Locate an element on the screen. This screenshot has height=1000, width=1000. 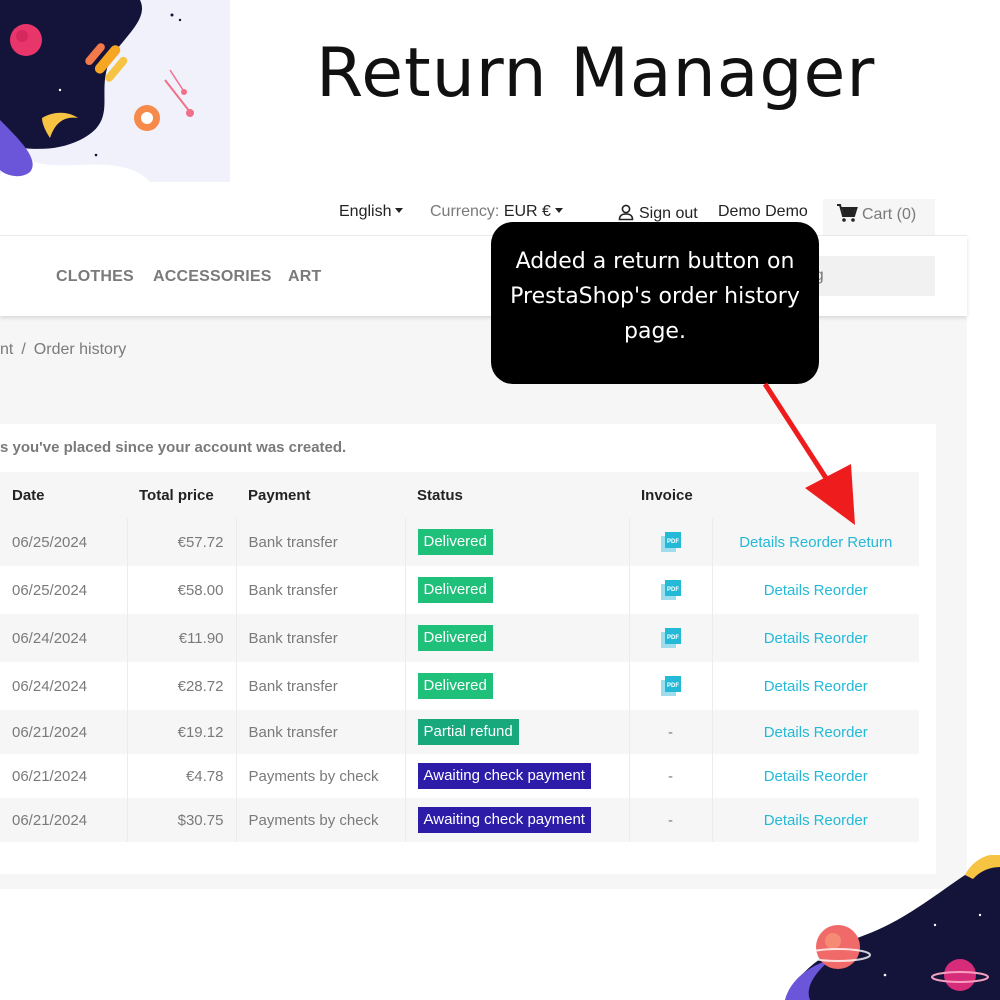
account-name-link: Demo Demo is located at coordinates (763, 212).